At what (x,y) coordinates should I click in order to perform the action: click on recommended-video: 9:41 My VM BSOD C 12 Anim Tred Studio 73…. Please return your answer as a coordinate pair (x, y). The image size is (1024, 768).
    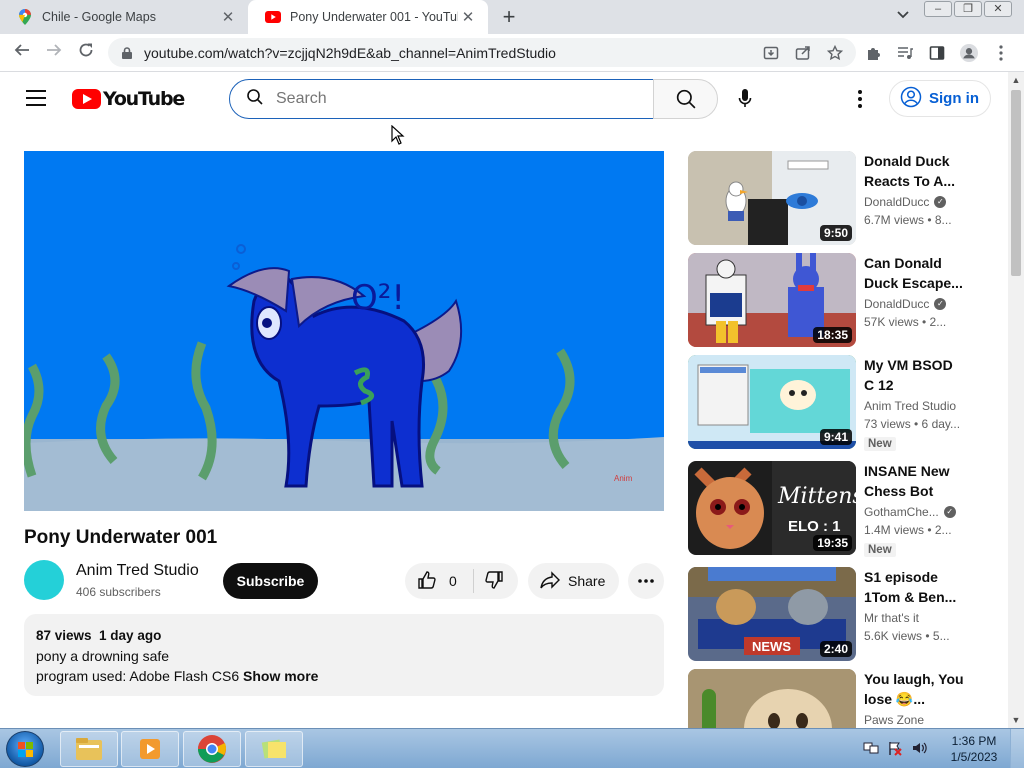
    Looking at the image, I should click on (833, 403).